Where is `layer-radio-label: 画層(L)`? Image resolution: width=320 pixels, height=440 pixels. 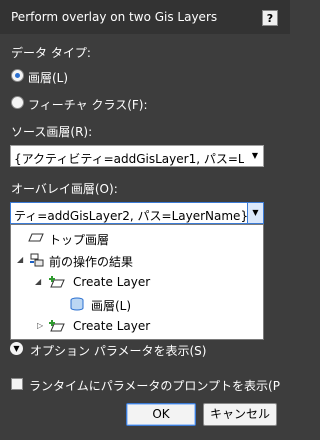
layer-radio-label: 画層(L) is located at coordinates (48, 77).